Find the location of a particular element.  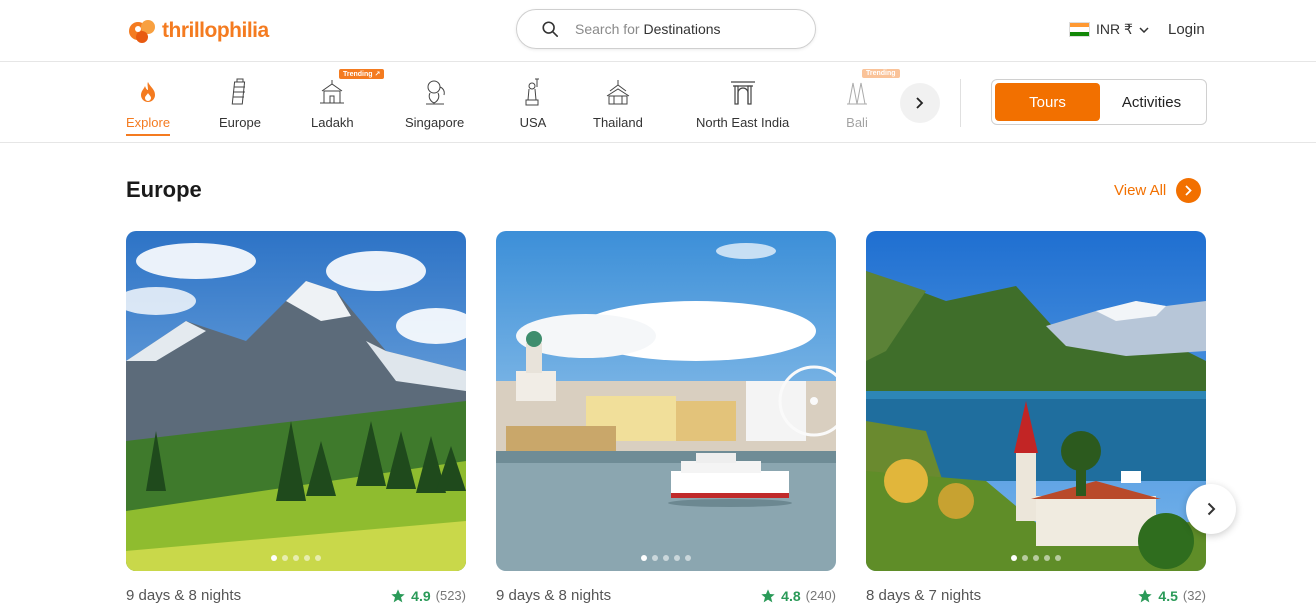

statue-of-liberty-icon is located at coordinates (533, 92).